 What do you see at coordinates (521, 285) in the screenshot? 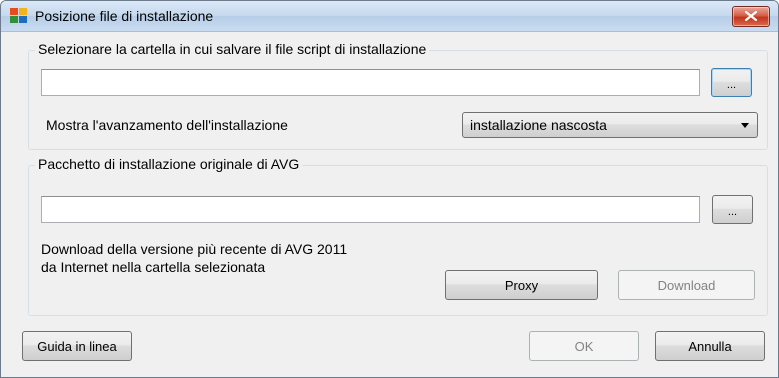
I see `proxy-button: Proxy` at bounding box center [521, 285].